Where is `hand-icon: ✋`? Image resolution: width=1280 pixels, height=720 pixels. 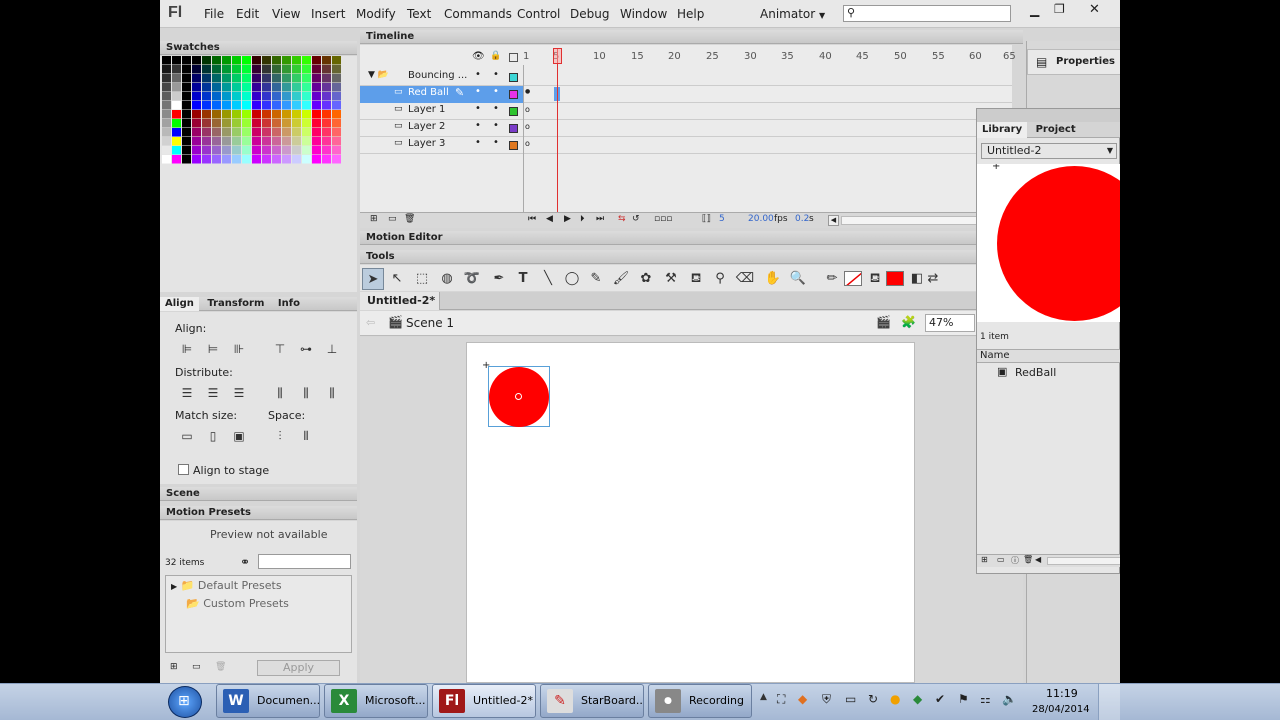
hand-icon: ✋ is located at coordinates (773, 279).